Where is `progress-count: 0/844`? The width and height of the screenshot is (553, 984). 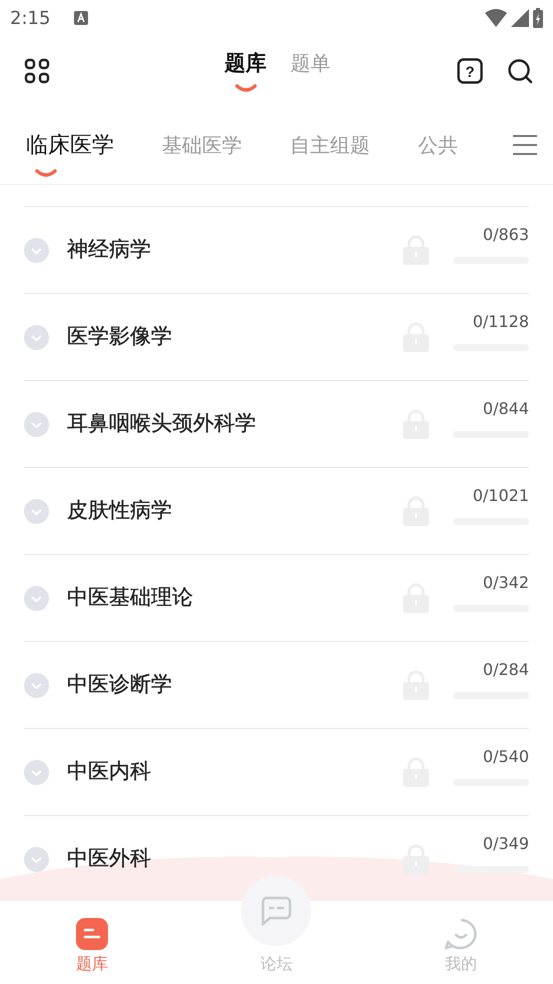
progress-count: 0/844 is located at coordinates (505, 409).